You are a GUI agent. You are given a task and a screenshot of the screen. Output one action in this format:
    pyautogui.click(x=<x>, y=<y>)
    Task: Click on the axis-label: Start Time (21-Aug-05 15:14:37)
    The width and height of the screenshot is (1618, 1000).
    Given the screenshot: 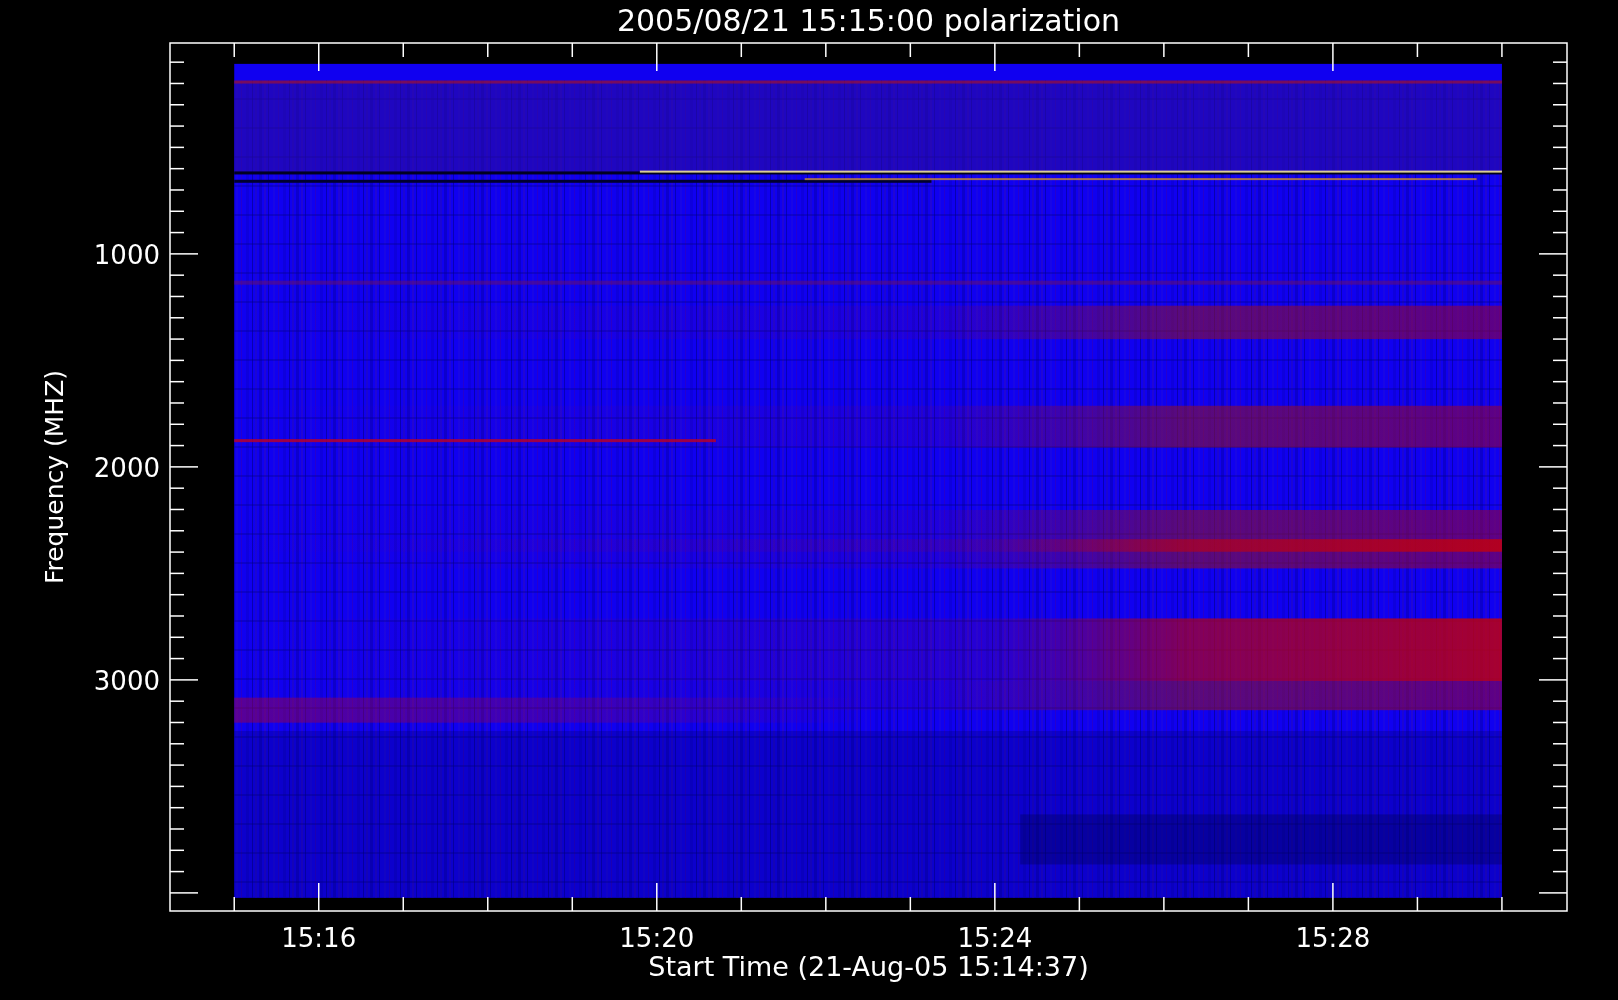 What is the action you would take?
    pyautogui.click(x=868, y=966)
    